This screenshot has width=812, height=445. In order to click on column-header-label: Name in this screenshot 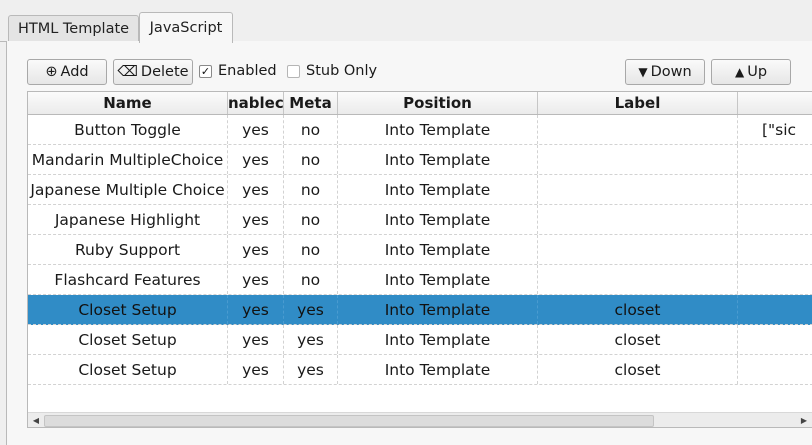, I will do `click(127, 103)`.